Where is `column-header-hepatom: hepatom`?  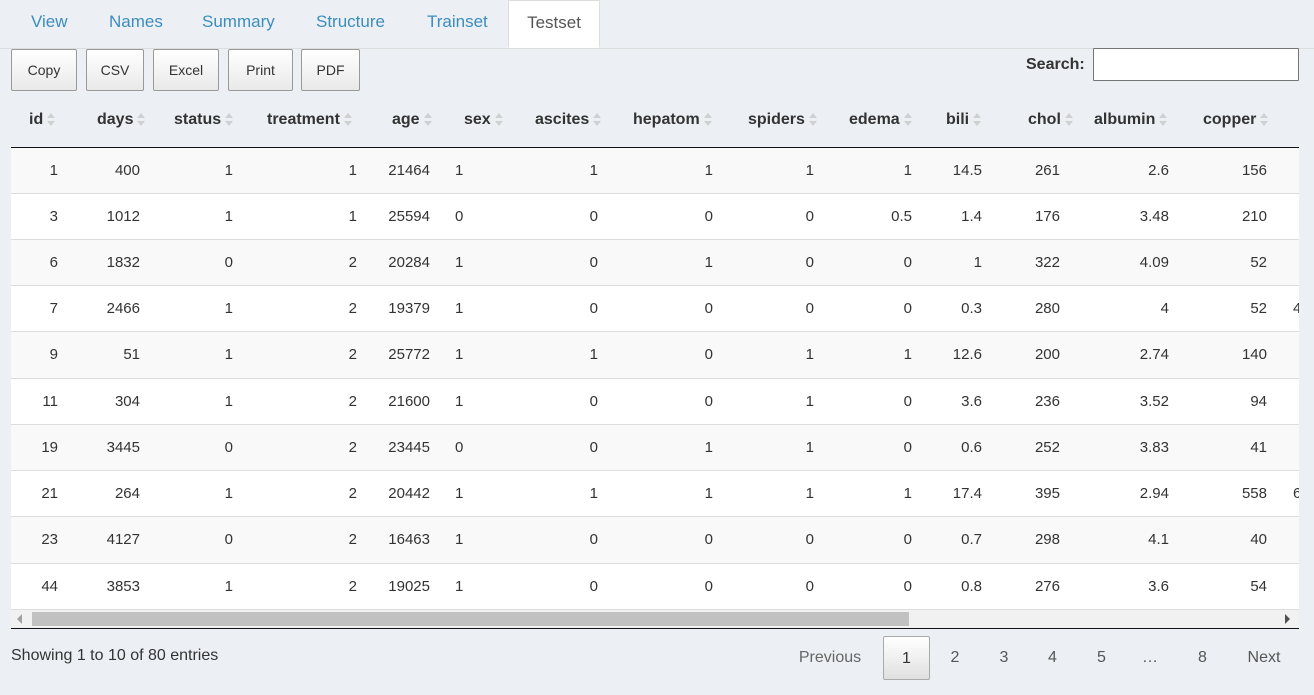
column-header-hepatom: hepatom is located at coordinates (672, 120).